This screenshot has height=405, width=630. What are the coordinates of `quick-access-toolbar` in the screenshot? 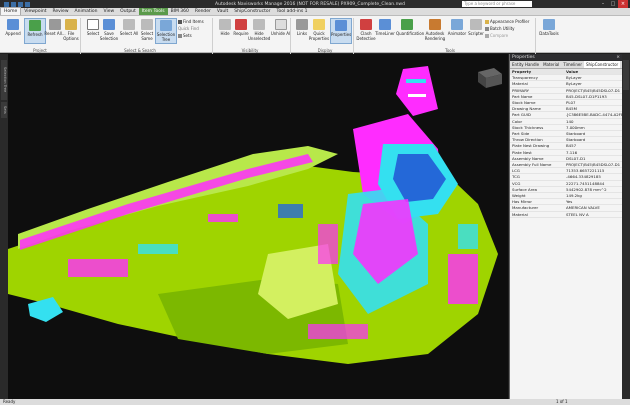 It's located at (17, 4).